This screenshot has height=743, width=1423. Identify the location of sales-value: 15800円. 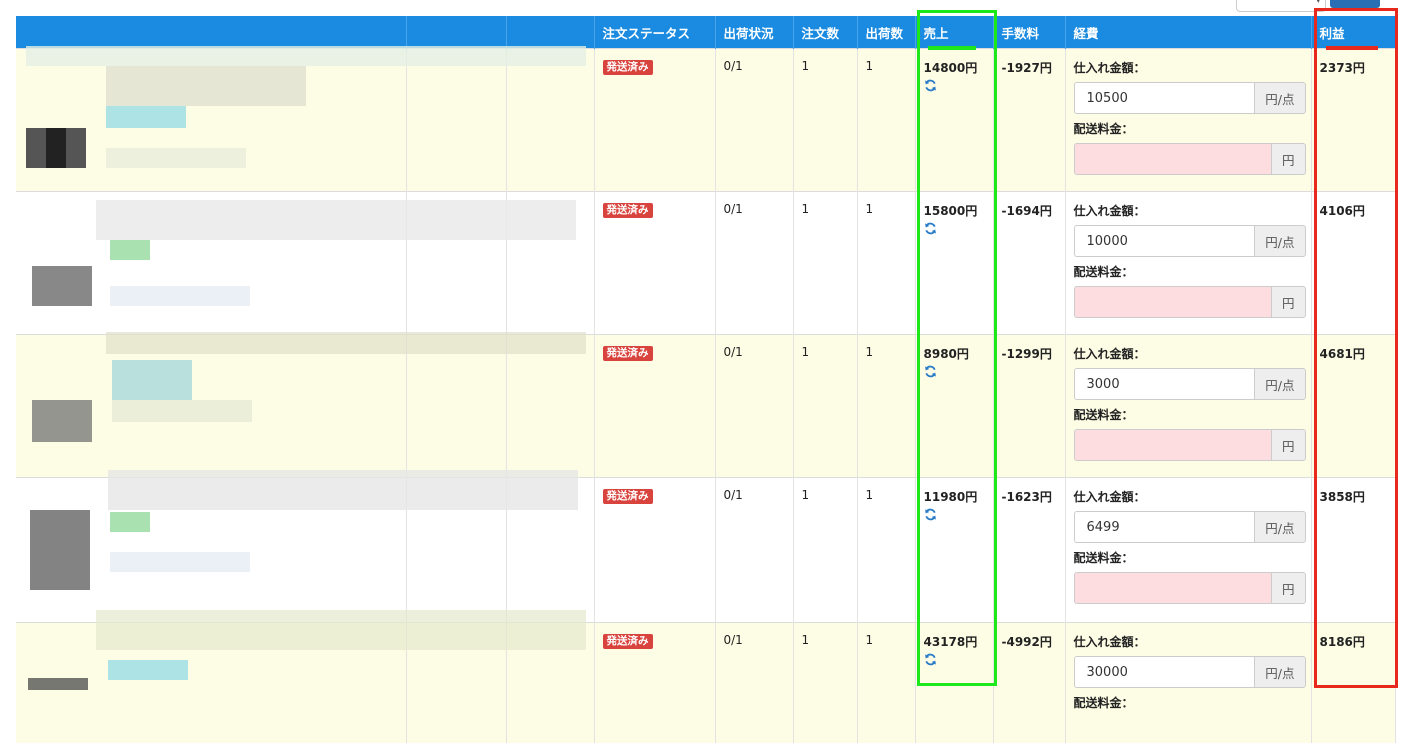
(951, 211).